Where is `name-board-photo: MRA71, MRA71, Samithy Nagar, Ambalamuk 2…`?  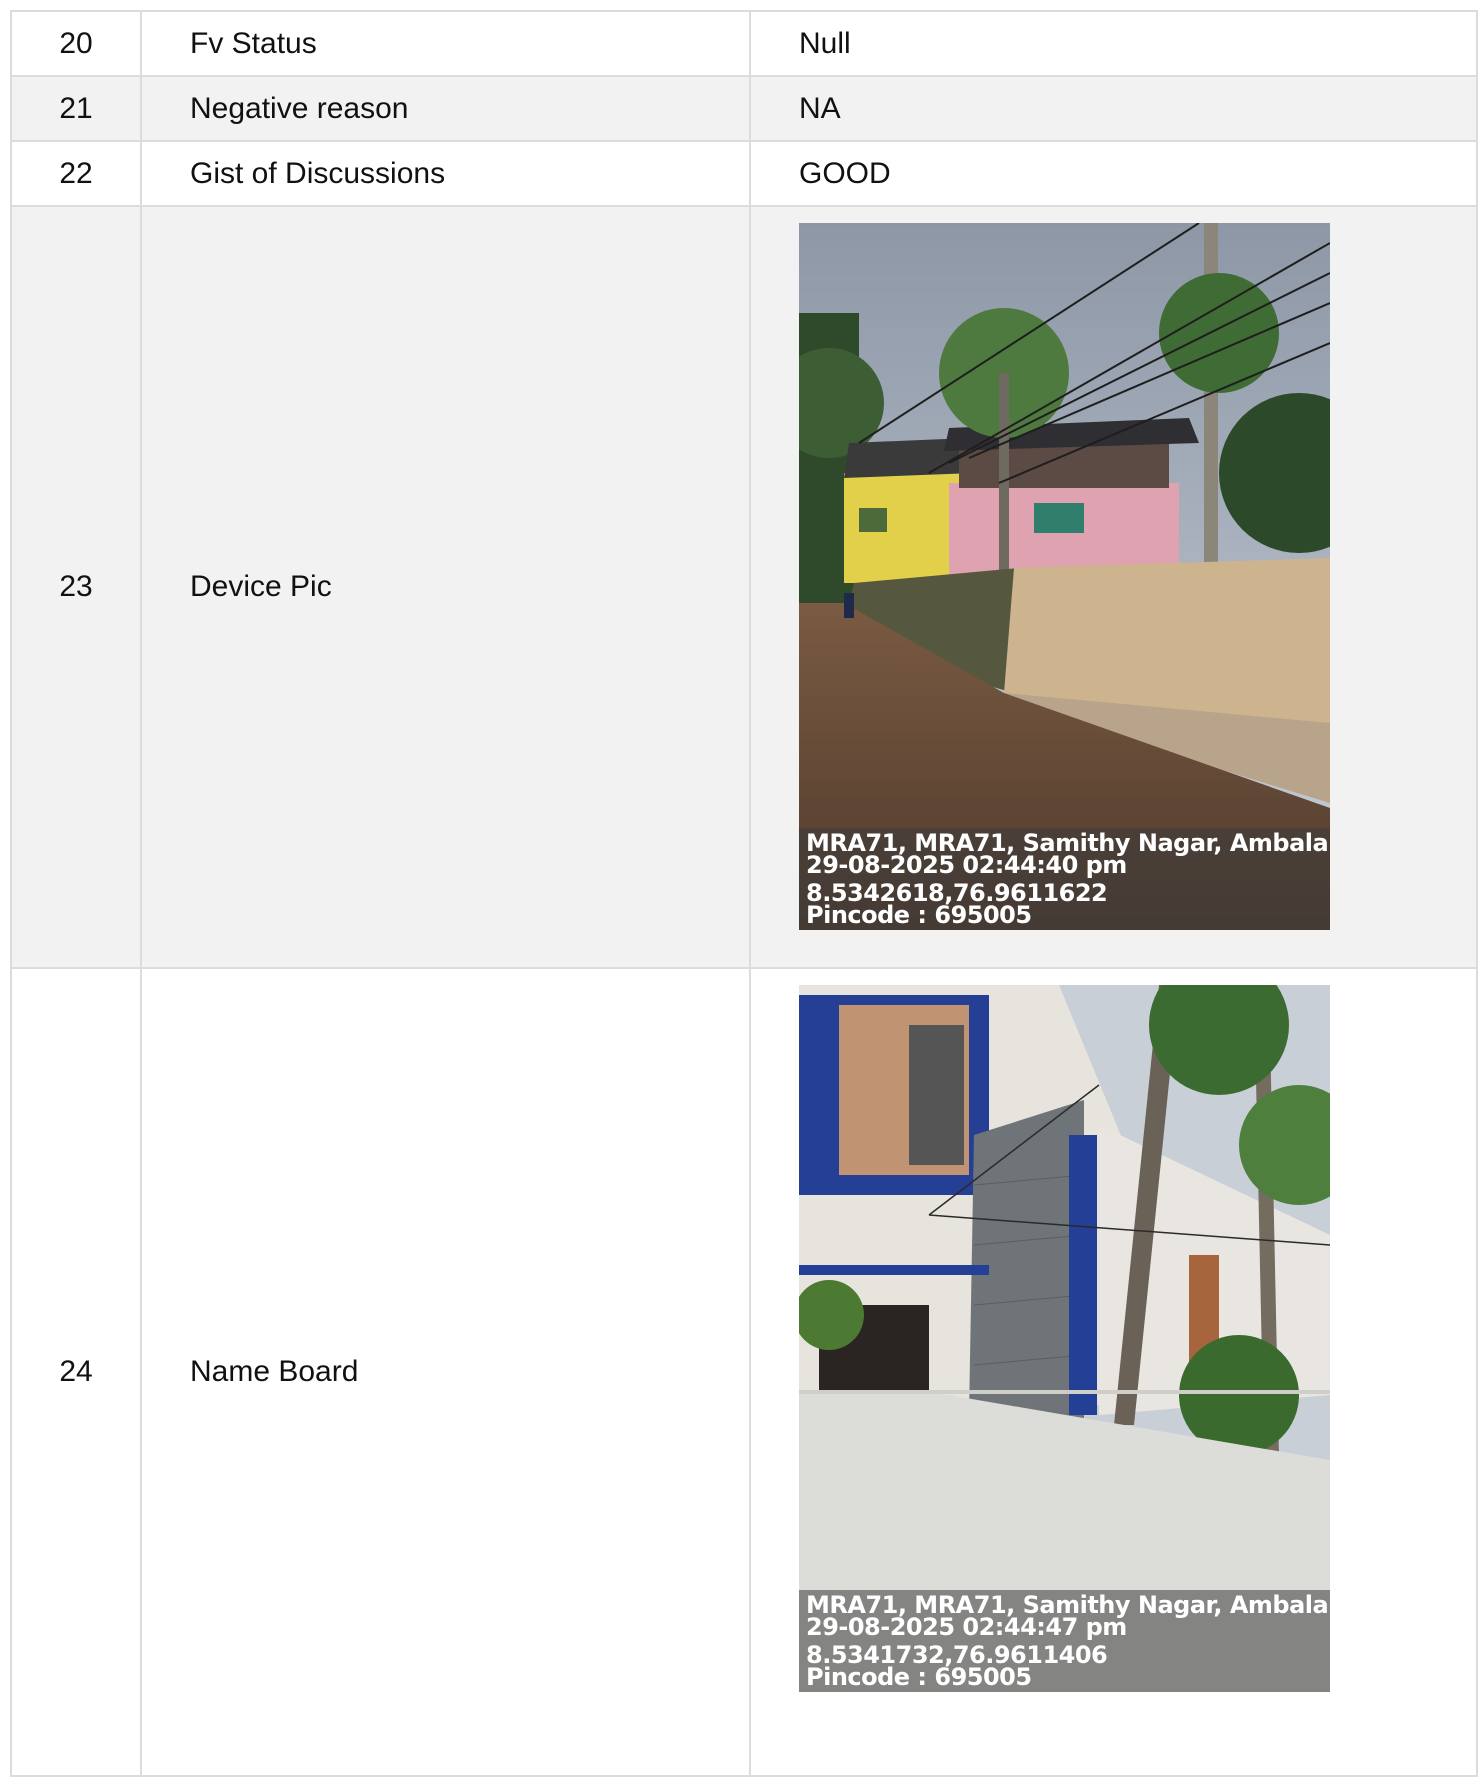 name-board-photo: MRA71, MRA71, Samithy Nagar, Ambalamuk 2… is located at coordinates (1064, 1338).